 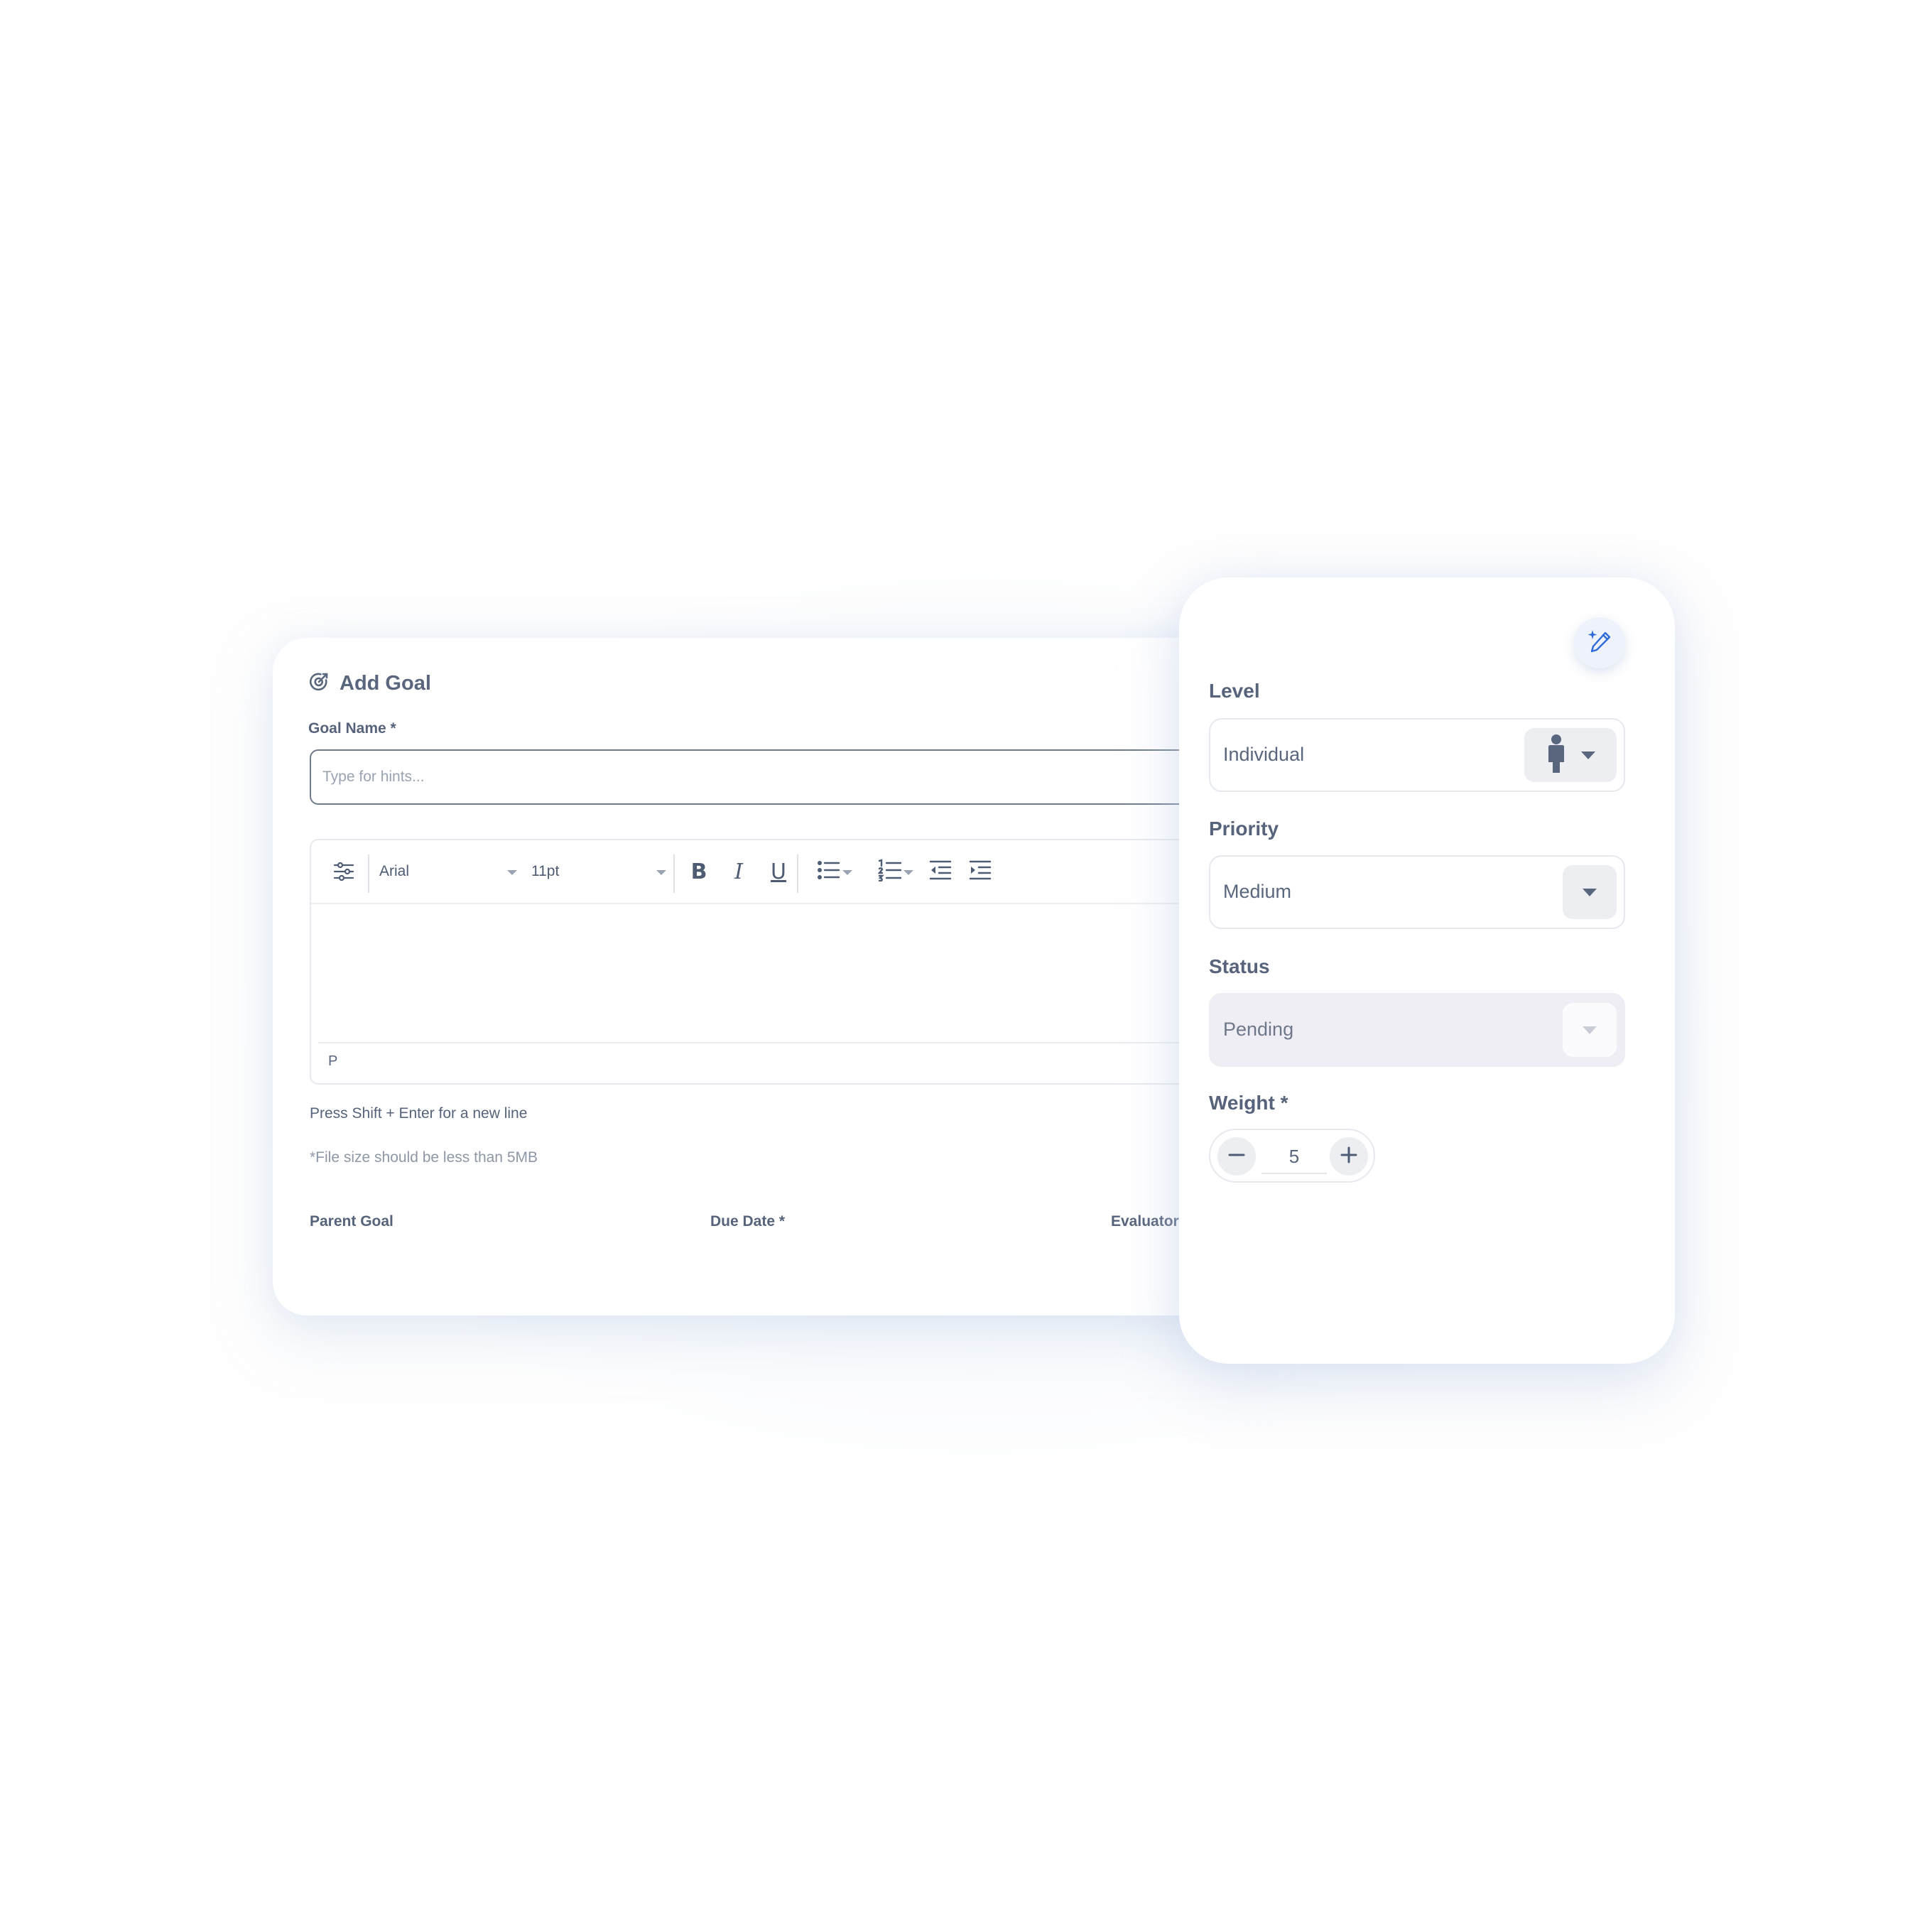 What do you see at coordinates (545, 871) in the screenshot?
I see `font-size-value: 11pt` at bounding box center [545, 871].